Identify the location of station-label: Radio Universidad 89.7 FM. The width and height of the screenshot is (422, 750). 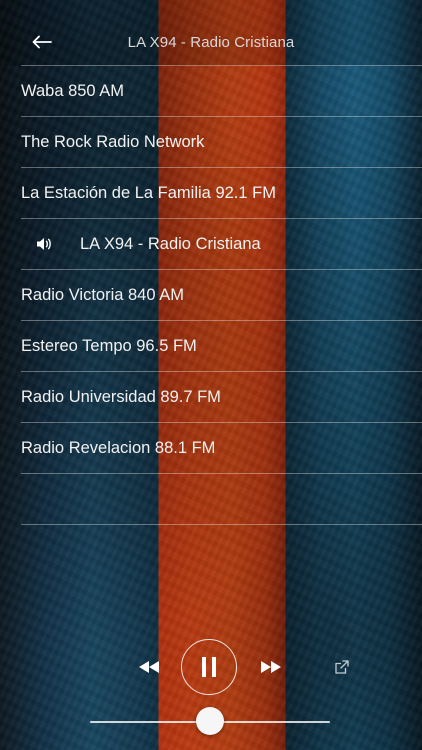
(121, 396).